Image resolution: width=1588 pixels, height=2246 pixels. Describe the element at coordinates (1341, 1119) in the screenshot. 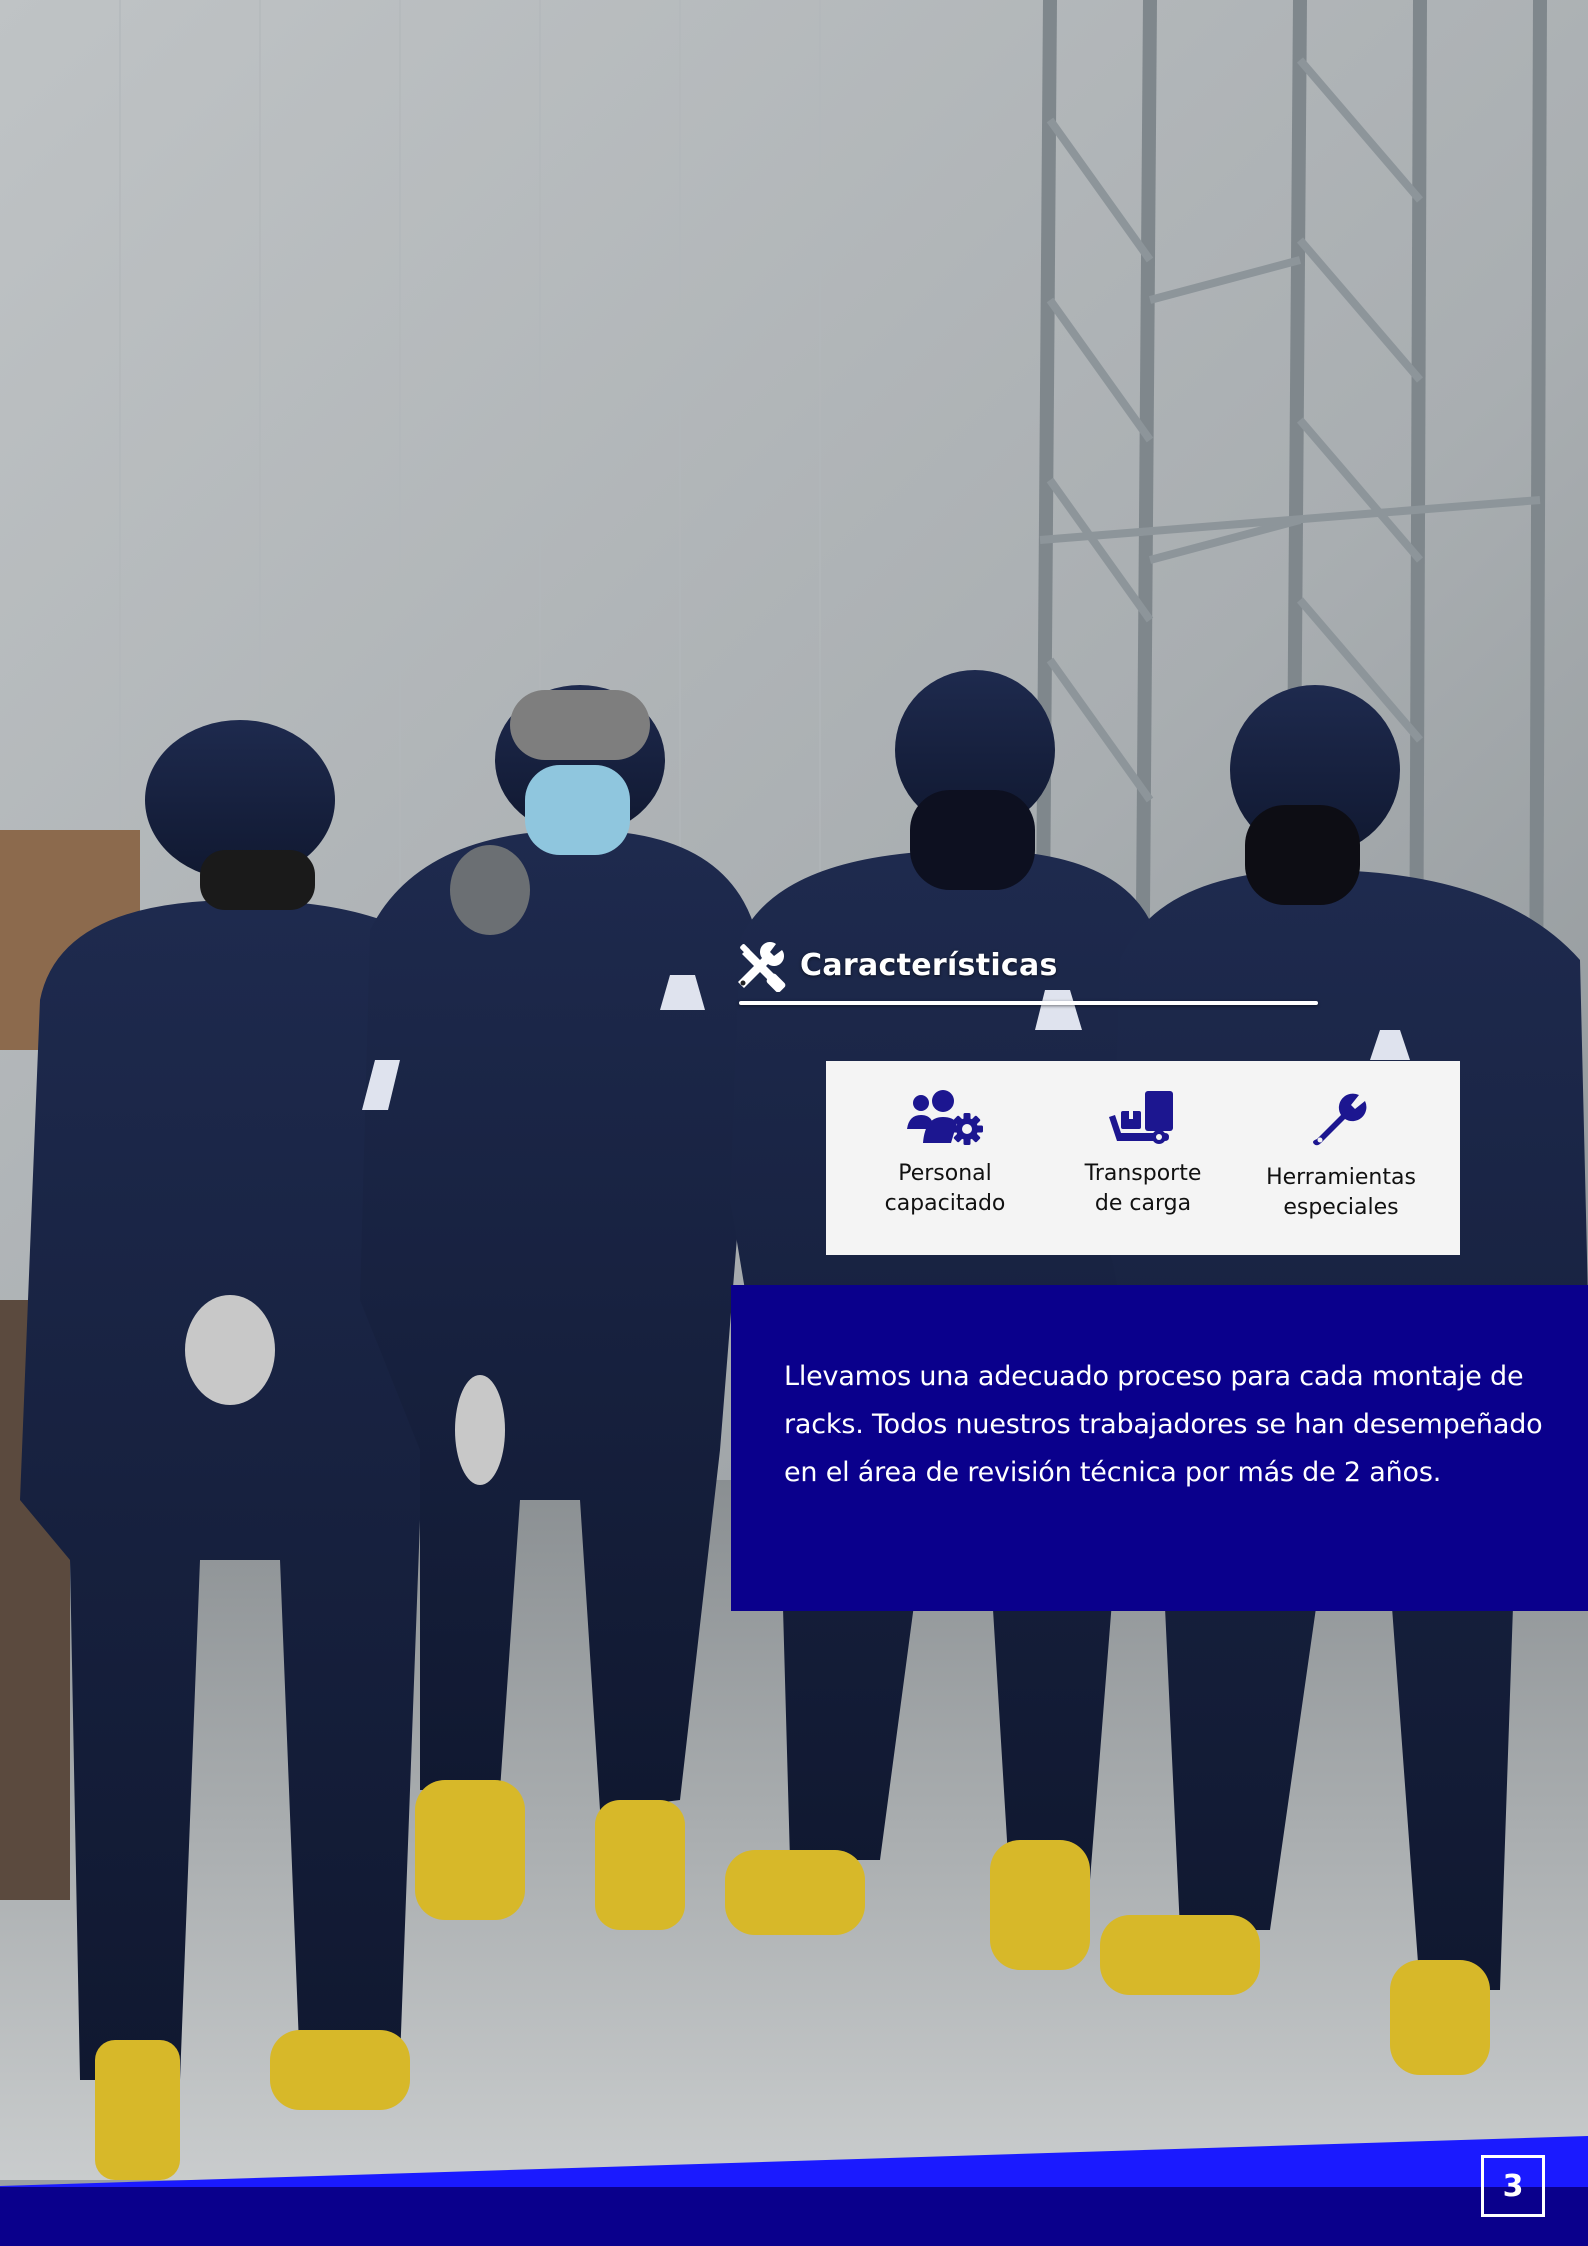

I see `wrench-icon` at that location.